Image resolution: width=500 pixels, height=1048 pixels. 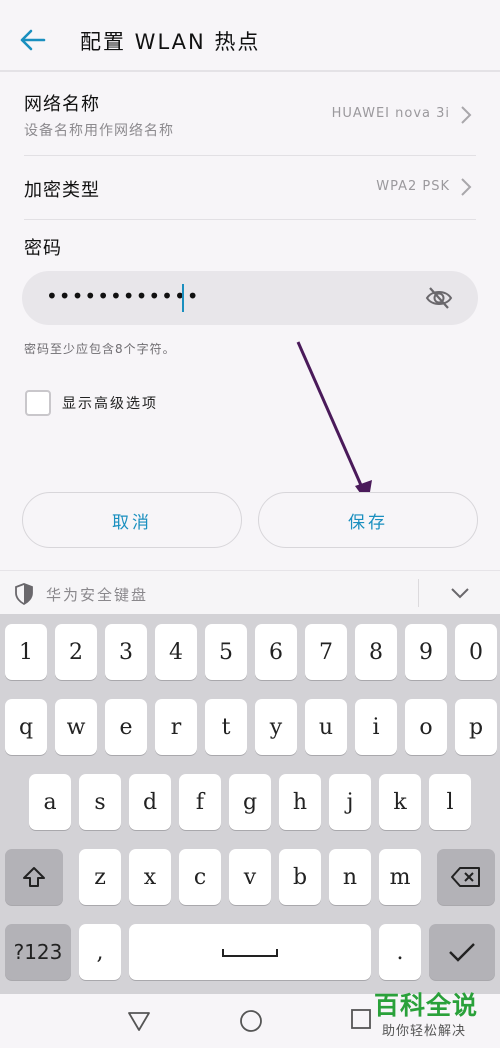 What do you see at coordinates (251, 1021) in the screenshot?
I see `nav-home-icon` at bounding box center [251, 1021].